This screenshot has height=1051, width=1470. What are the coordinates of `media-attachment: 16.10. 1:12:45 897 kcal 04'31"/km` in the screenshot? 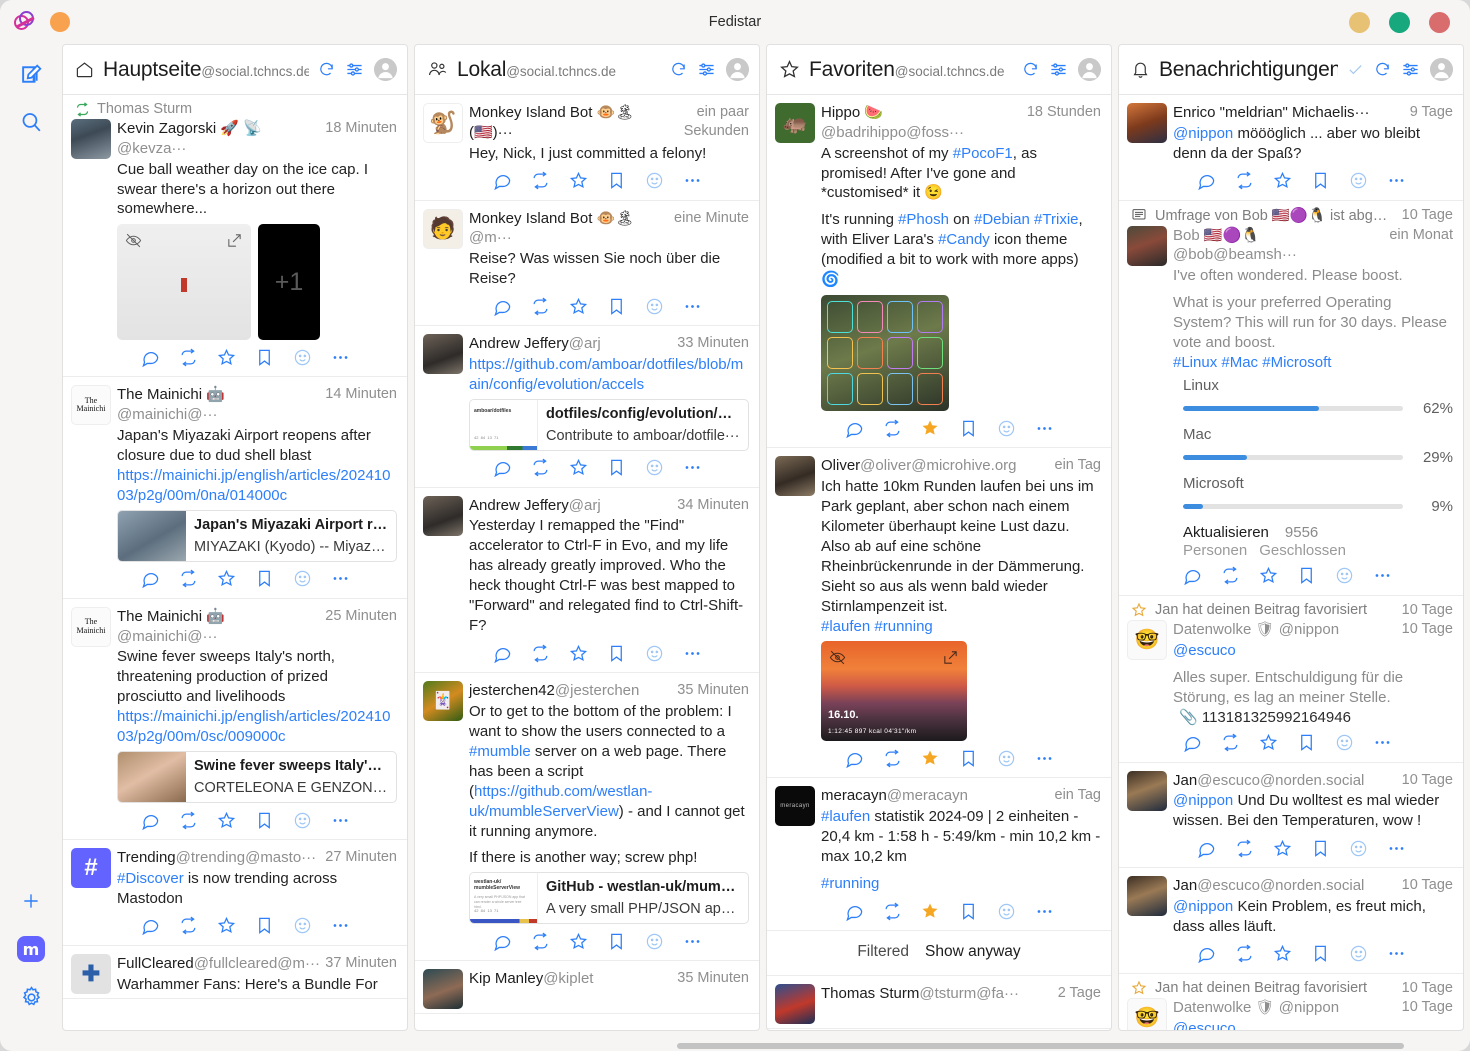 It's located at (894, 691).